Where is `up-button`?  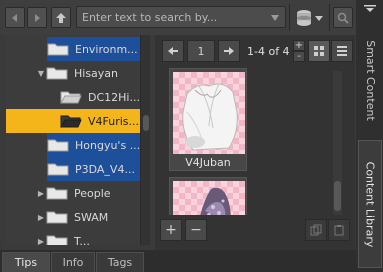
up-button is located at coordinates (61, 17).